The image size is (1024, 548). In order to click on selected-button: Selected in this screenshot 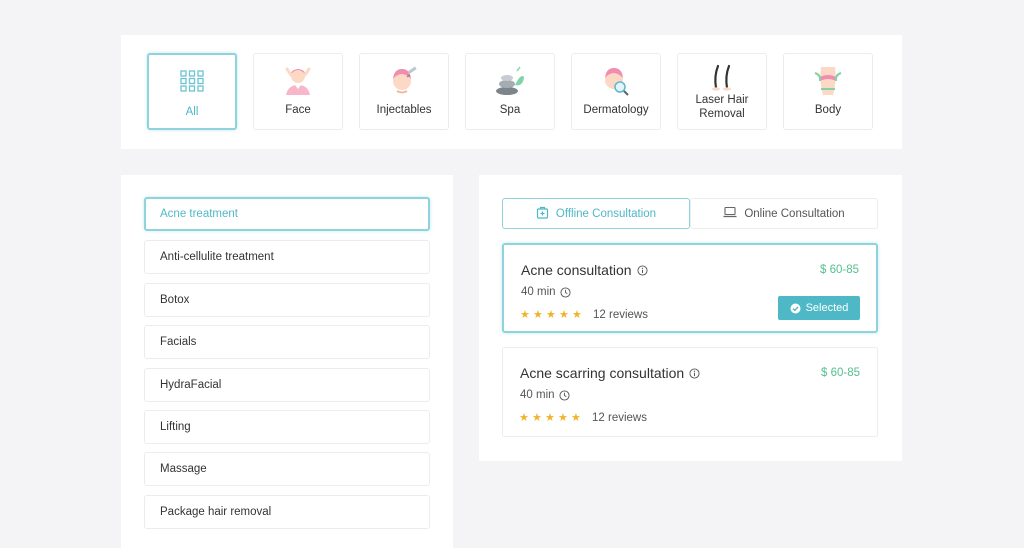, I will do `click(819, 308)`.